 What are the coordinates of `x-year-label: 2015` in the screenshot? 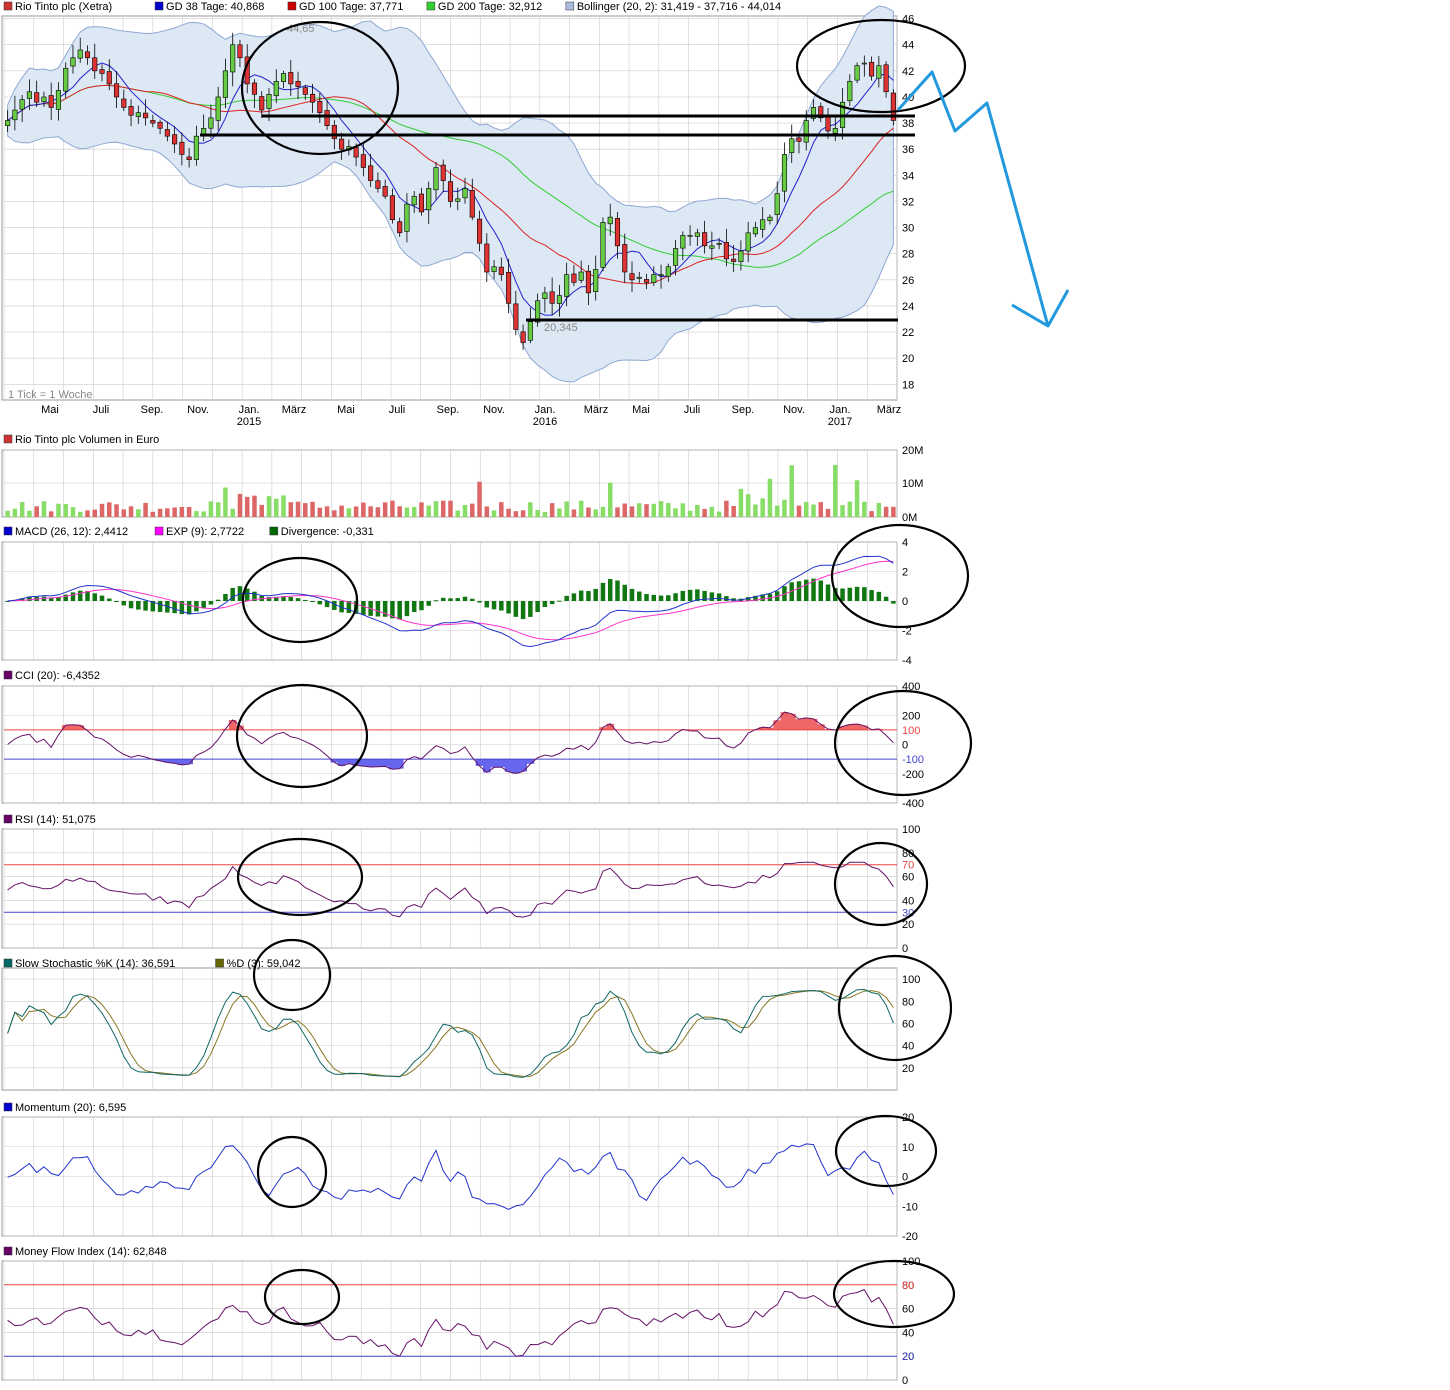 It's located at (249, 422).